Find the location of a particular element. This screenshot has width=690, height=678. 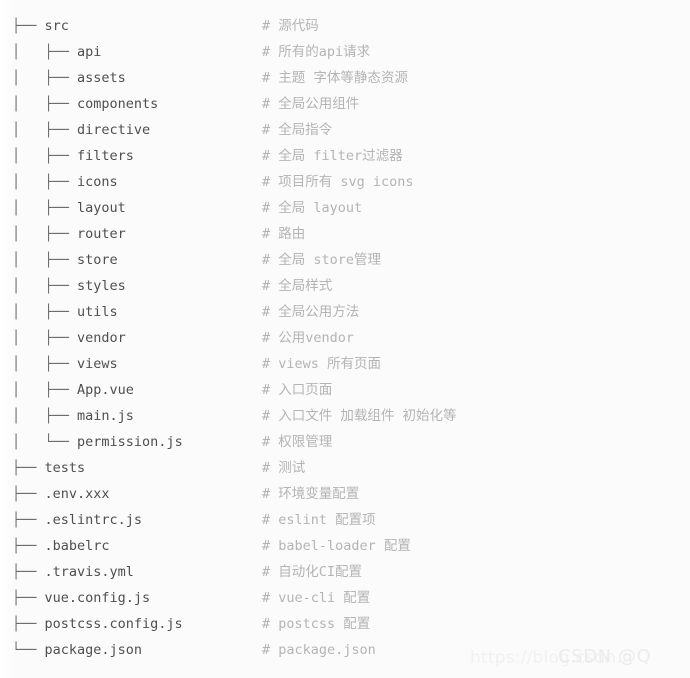

tree-row: ├── .babelrc # babel-loader 配置 is located at coordinates (345, 546).